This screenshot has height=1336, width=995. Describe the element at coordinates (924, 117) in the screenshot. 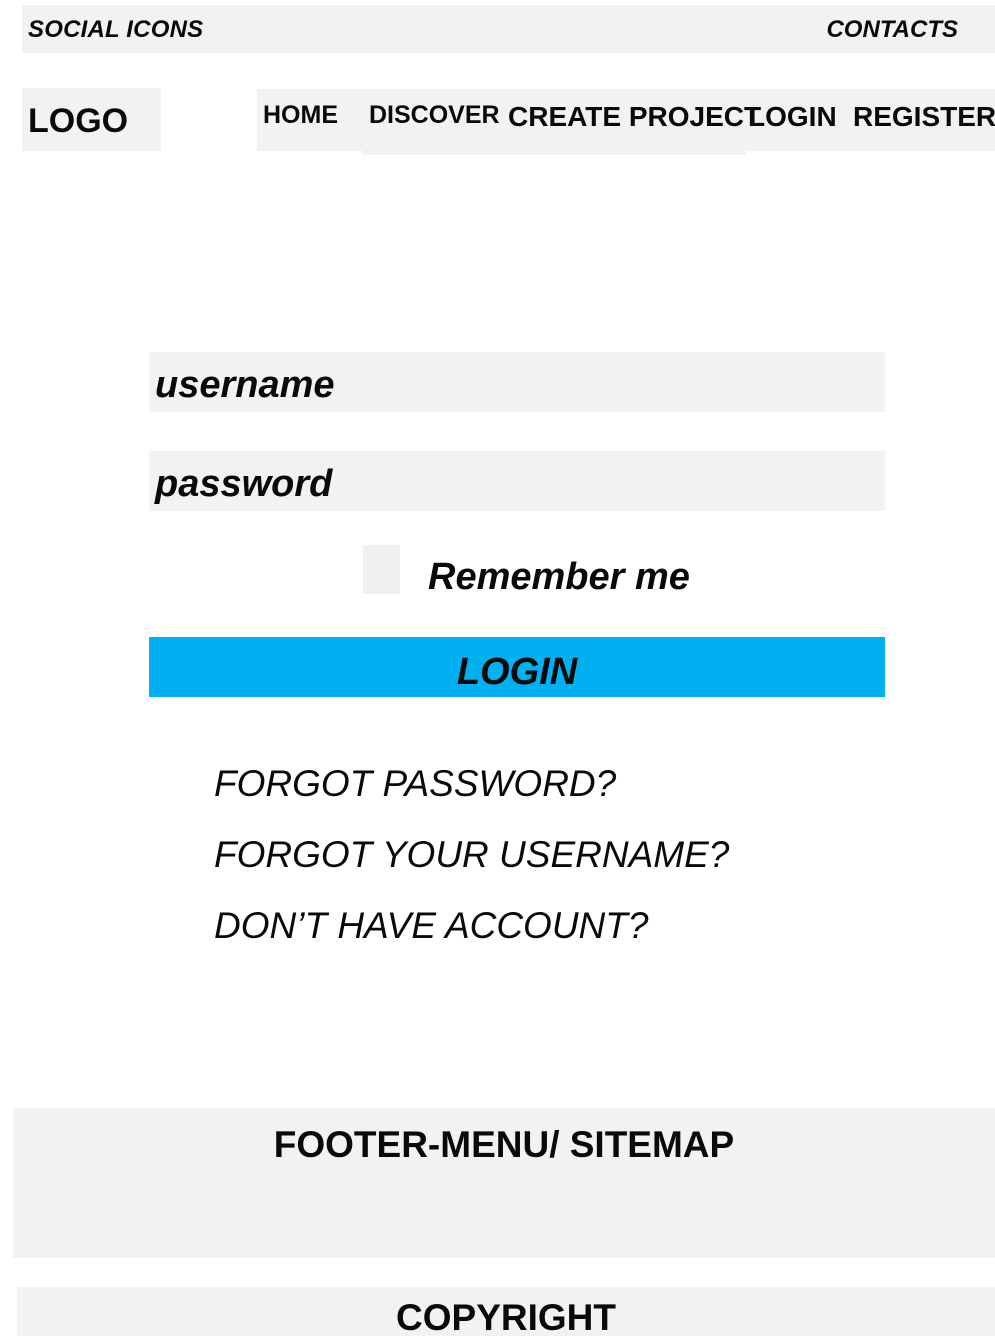

I see `nav-item-register: REGISTER` at that location.